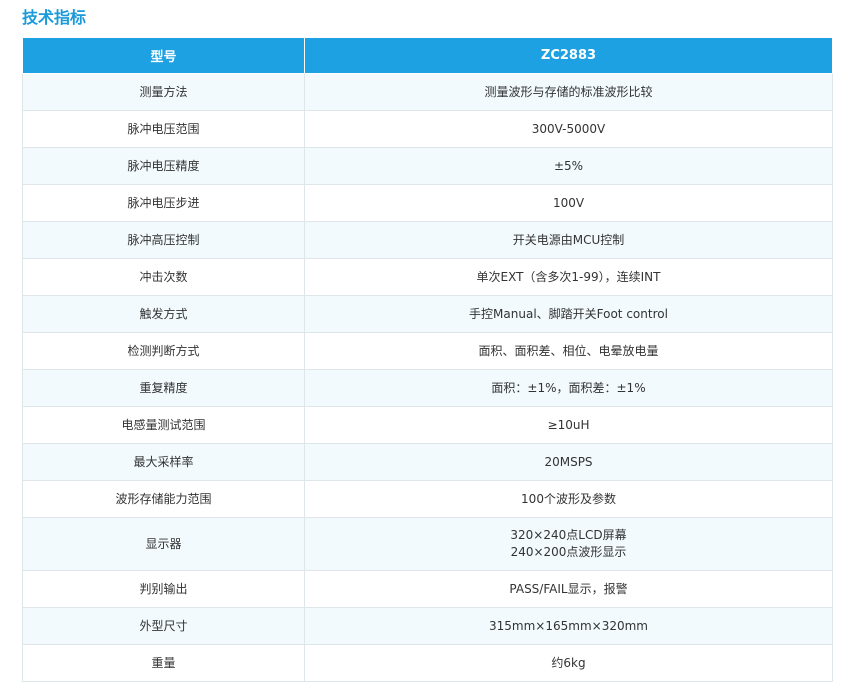 Image resolution: width=855 pixels, height=698 pixels. I want to click on param-value-line: 开关电源由MCU控制, so click(568, 239).